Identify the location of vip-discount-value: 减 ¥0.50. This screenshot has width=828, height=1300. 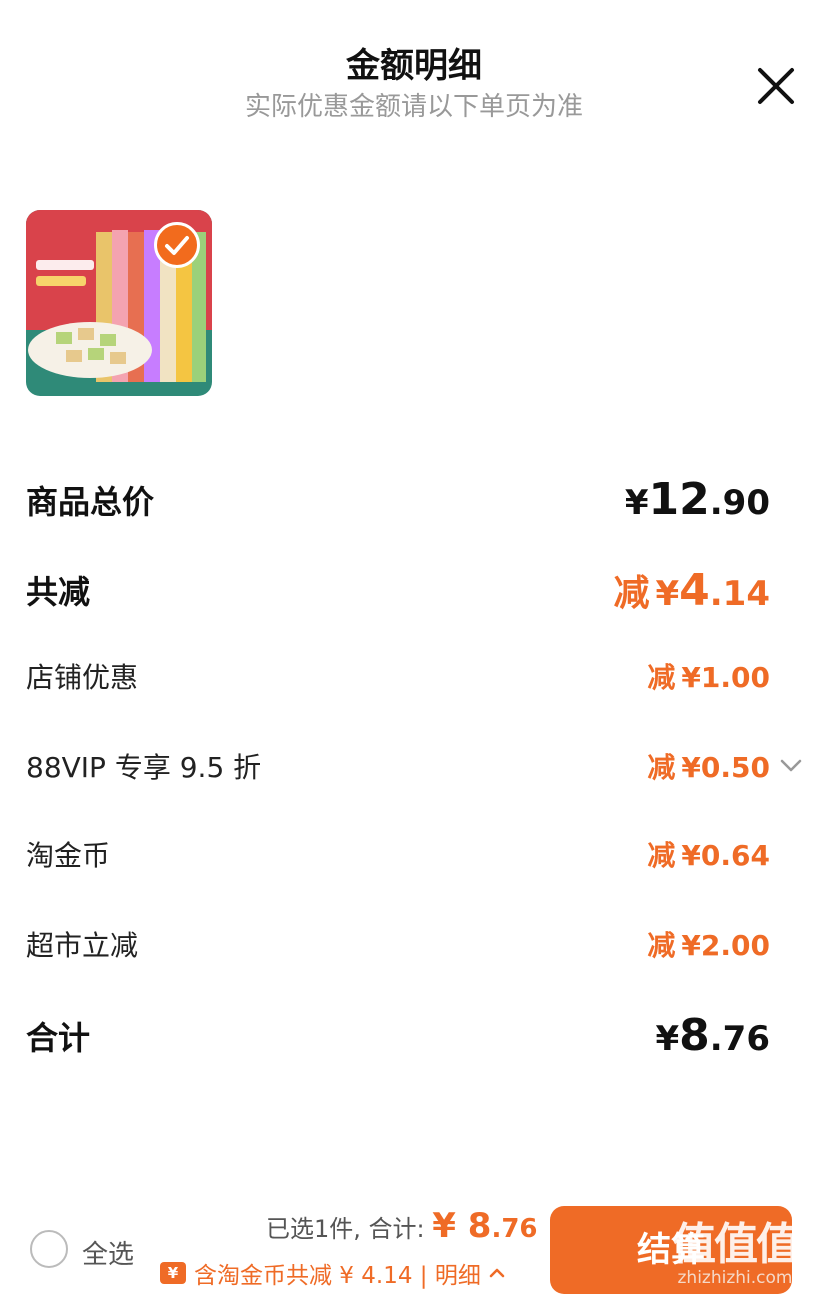
(708, 767).